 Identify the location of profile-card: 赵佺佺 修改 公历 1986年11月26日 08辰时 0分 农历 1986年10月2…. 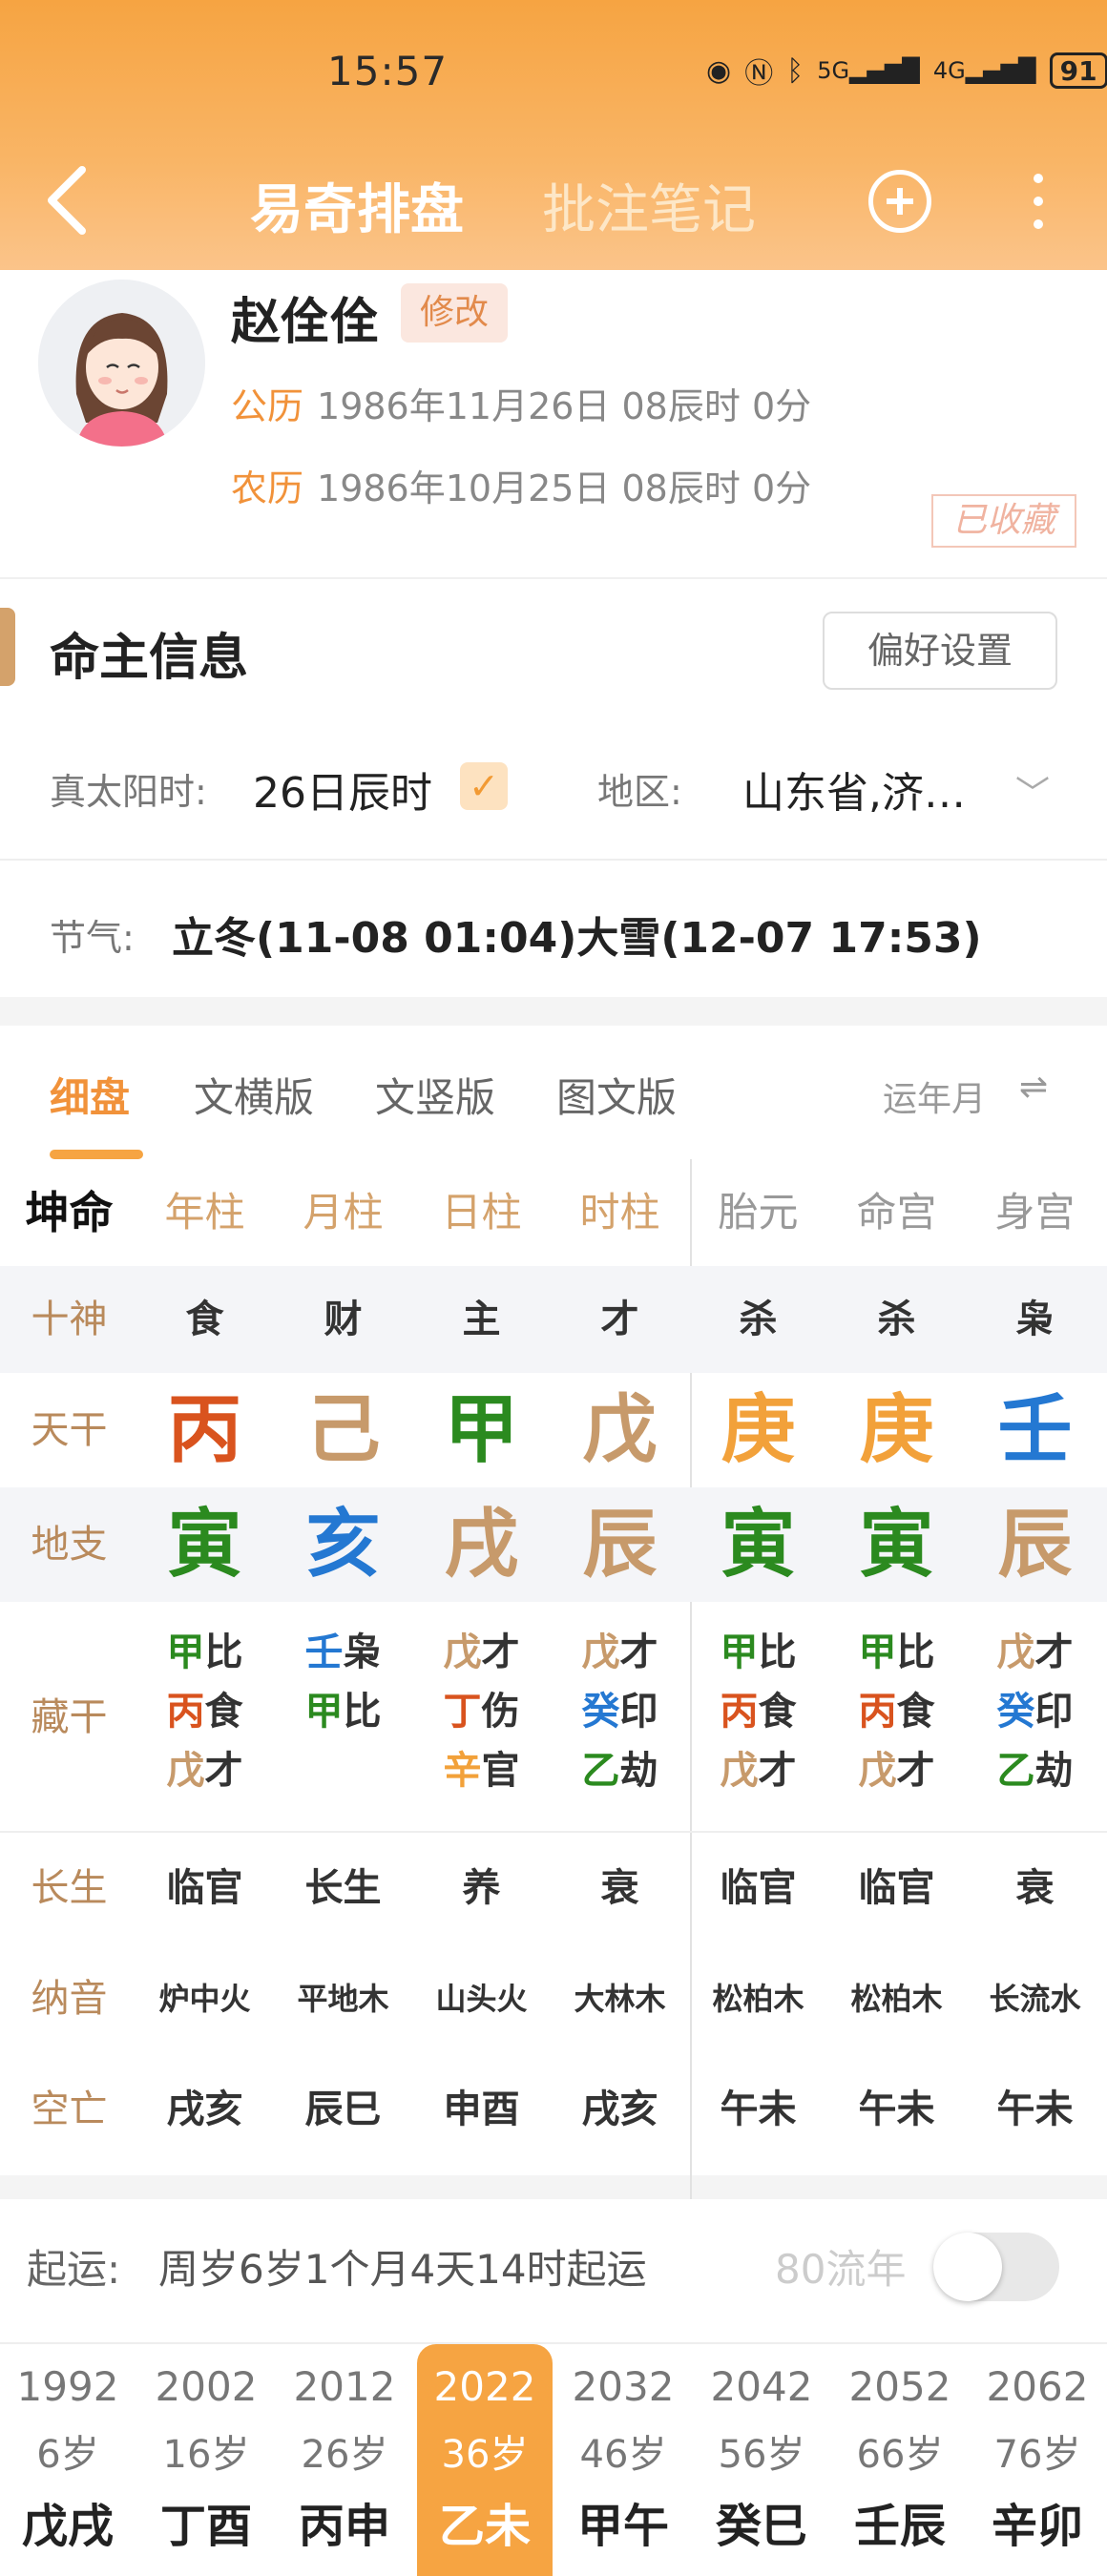
(553, 423).